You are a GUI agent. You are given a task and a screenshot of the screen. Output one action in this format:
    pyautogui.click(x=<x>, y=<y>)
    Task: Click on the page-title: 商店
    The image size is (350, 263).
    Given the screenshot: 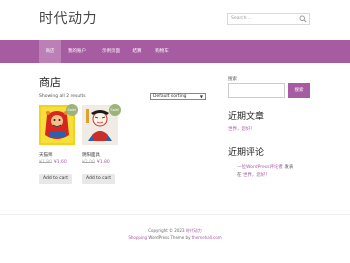 What is the action you would take?
    pyautogui.click(x=50, y=82)
    